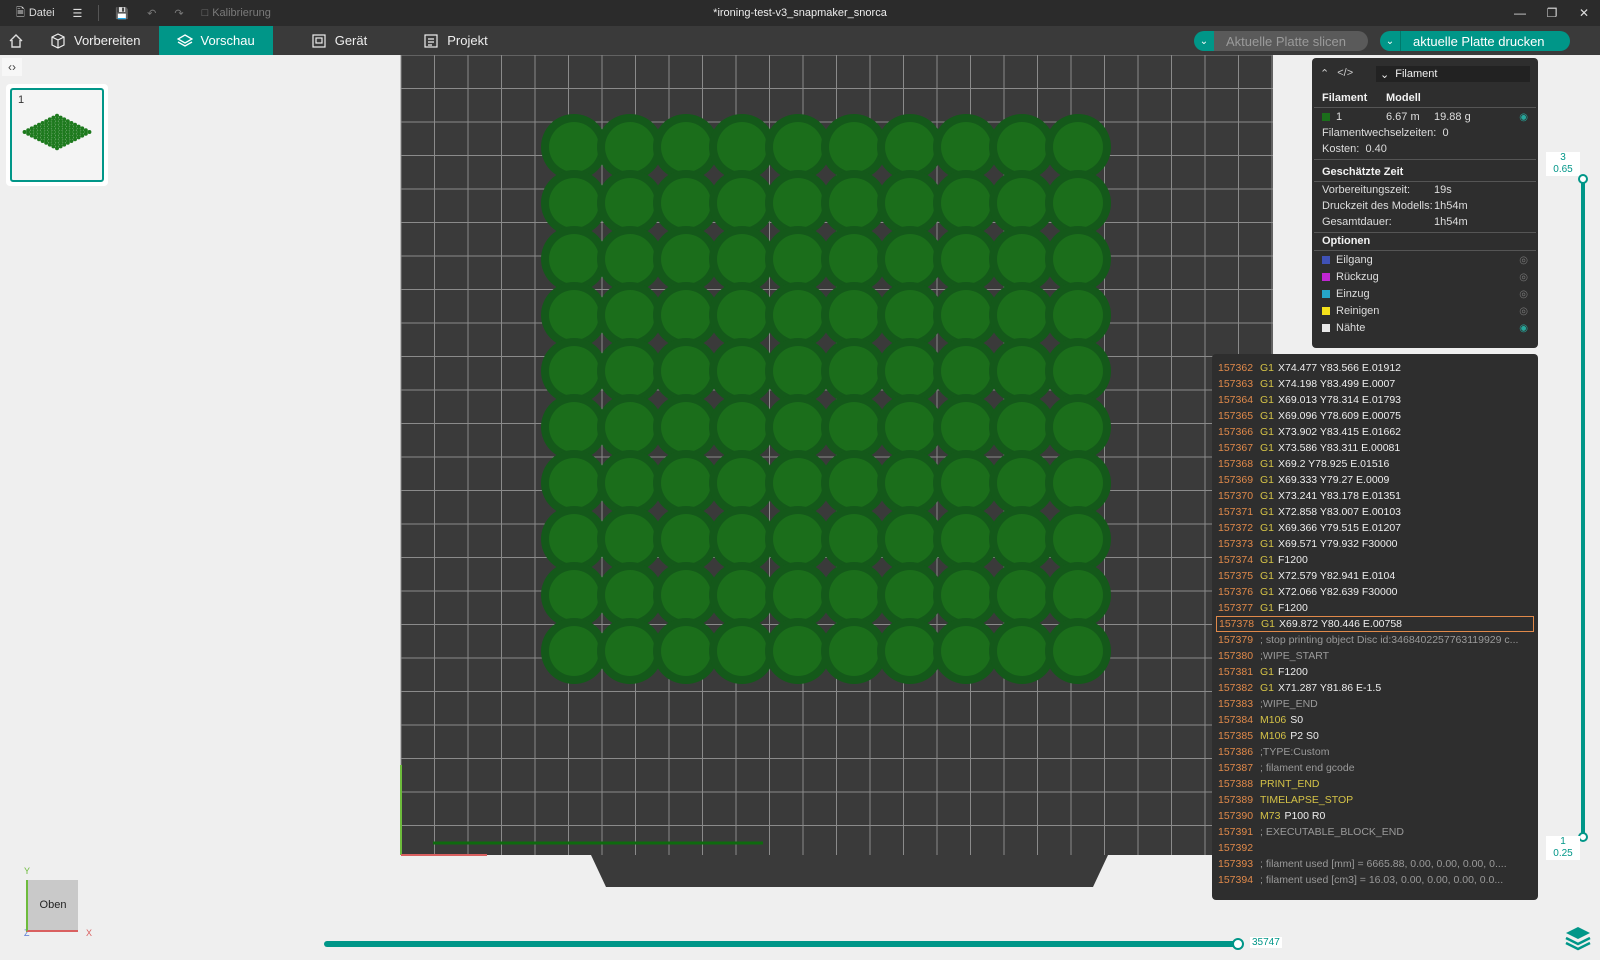 The image size is (1600, 960). Describe the element at coordinates (1236, 480) in the screenshot. I see `gcode-line-number: 157369` at that location.